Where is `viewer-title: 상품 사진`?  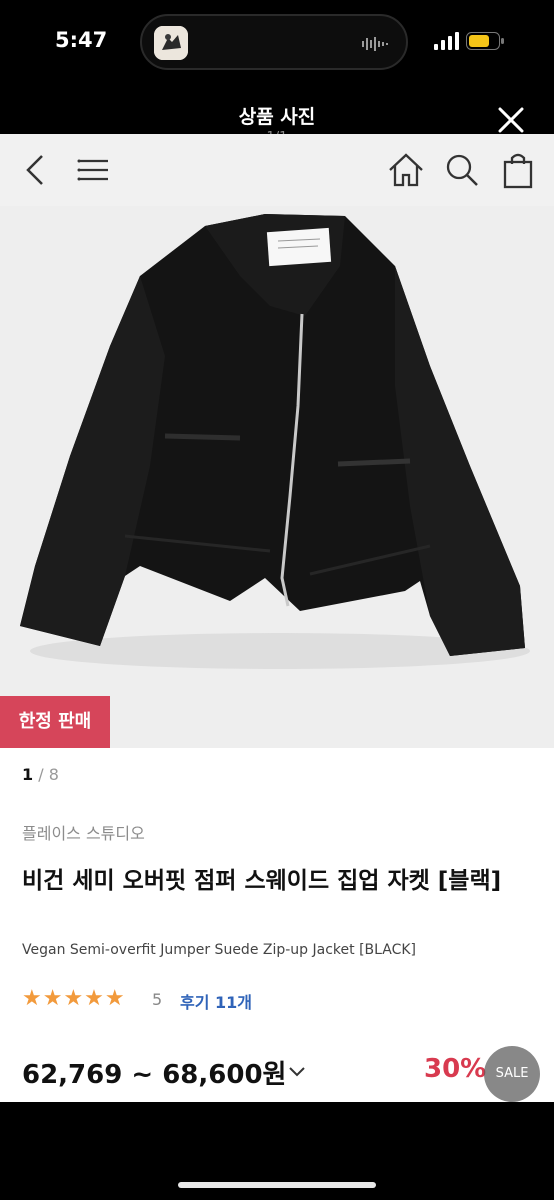 viewer-title: 상품 사진 is located at coordinates (277, 117).